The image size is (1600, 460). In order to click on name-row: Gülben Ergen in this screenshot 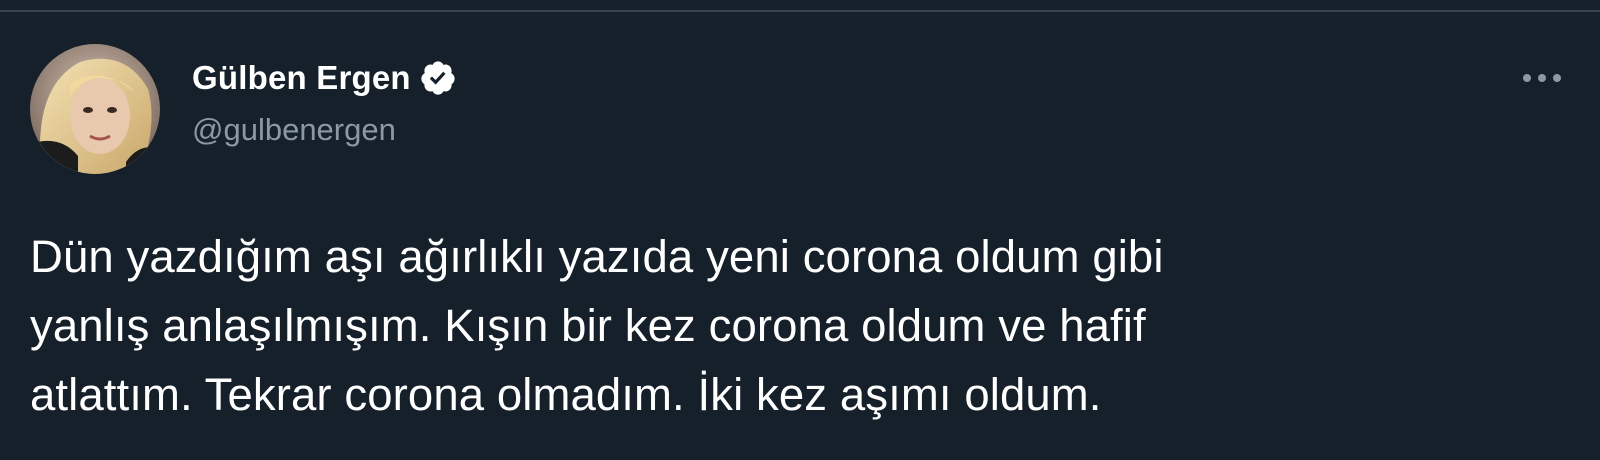, I will do `click(324, 78)`.